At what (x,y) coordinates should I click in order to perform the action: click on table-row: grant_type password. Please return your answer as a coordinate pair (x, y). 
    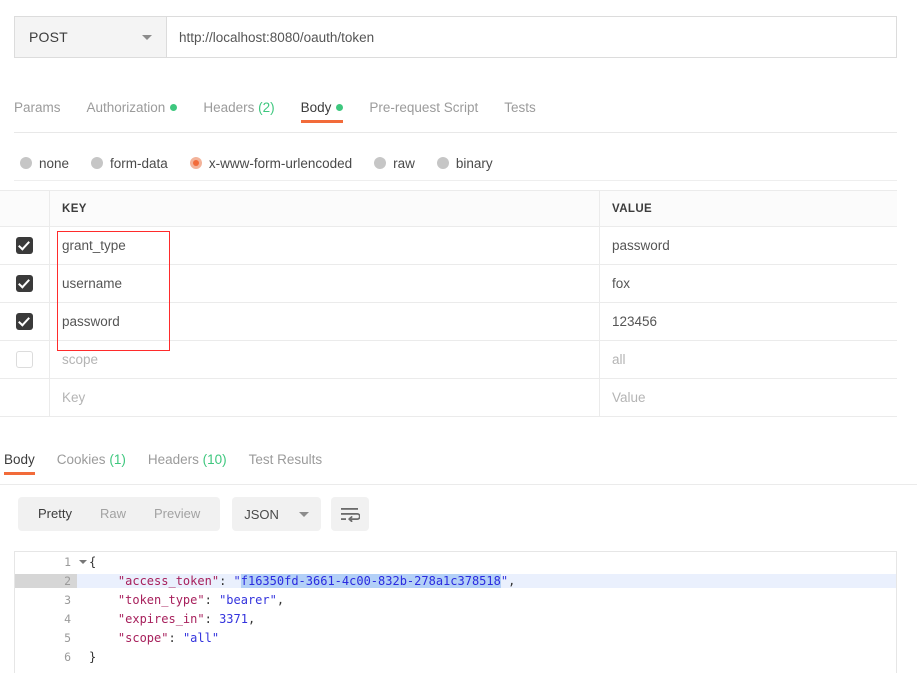
    Looking at the image, I should click on (448, 246).